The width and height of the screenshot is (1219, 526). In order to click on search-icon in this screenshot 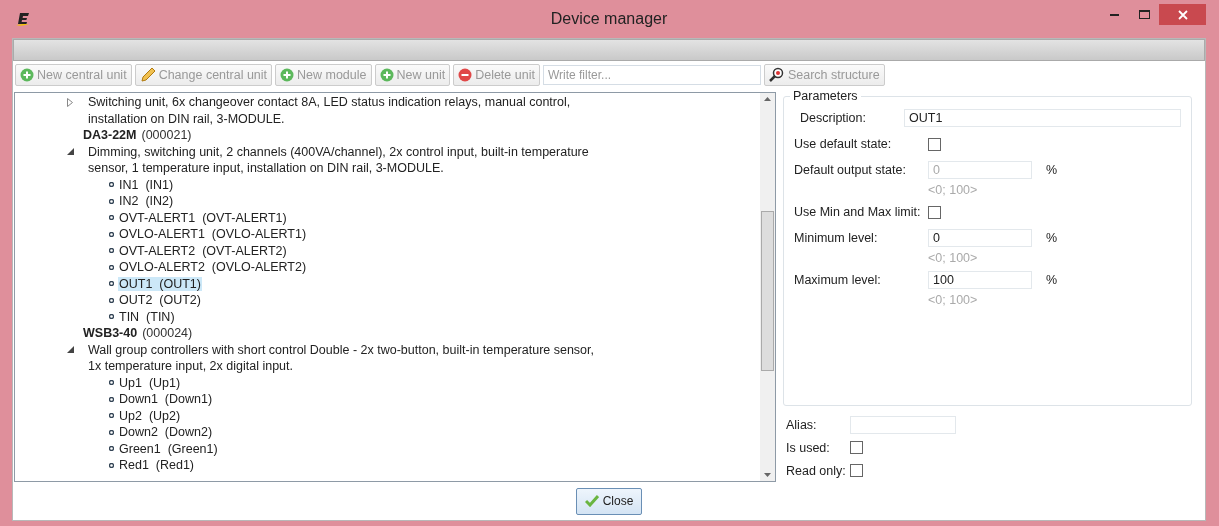, I will do `click(776, 75)`.